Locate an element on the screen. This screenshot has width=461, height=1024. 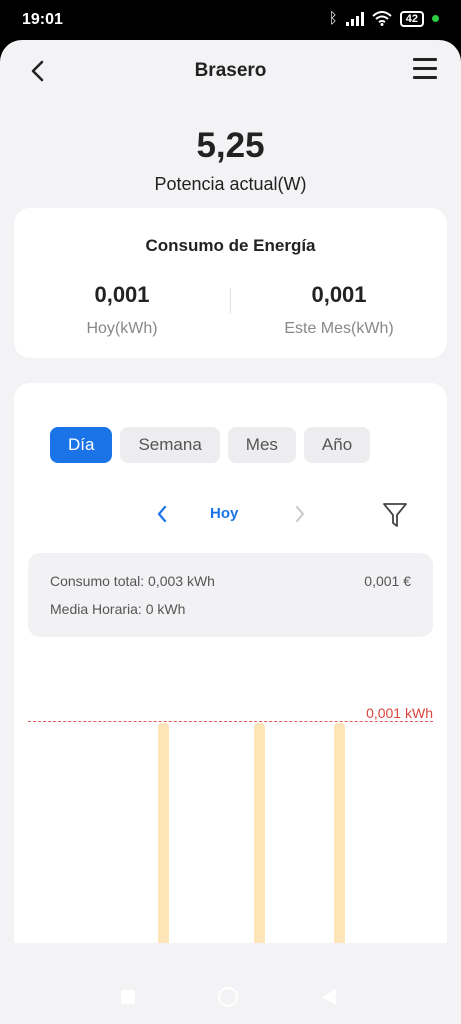
total-cost: 0,001 € is located at coordinates (387, 581).